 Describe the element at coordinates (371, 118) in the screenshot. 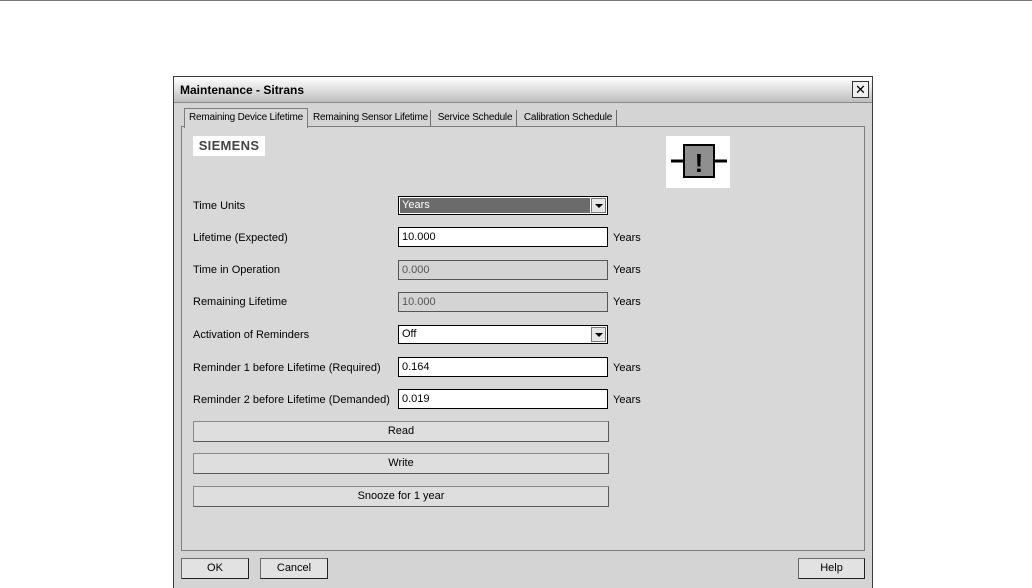

I see `tab-remaining-sensor-lifetime: Remaining Sensor Lifetime` at that location.